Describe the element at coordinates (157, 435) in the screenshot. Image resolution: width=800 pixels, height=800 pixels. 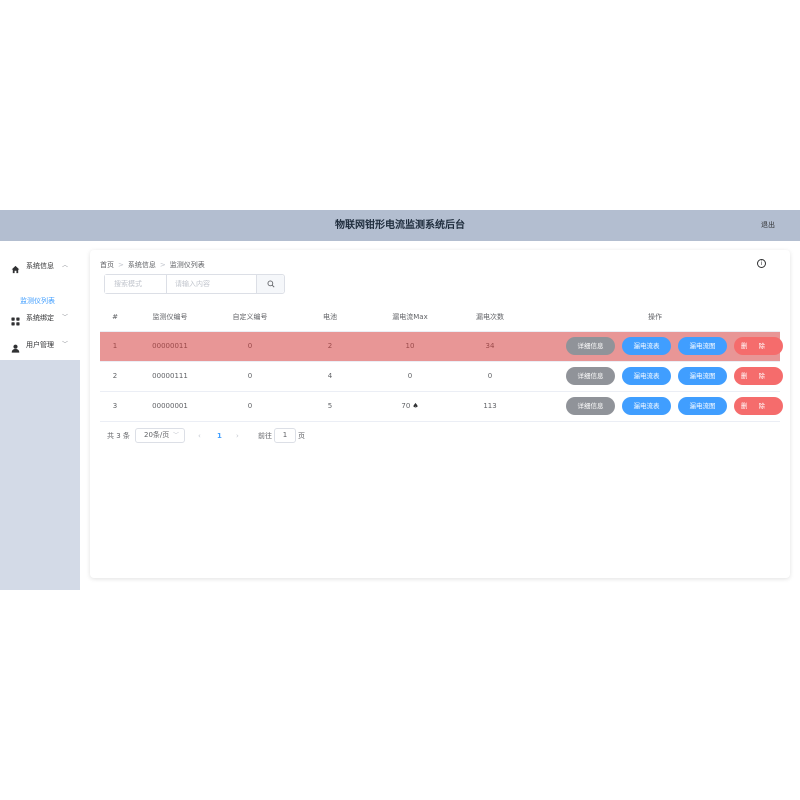
I see `page-size-value: 20条/页` at that location.